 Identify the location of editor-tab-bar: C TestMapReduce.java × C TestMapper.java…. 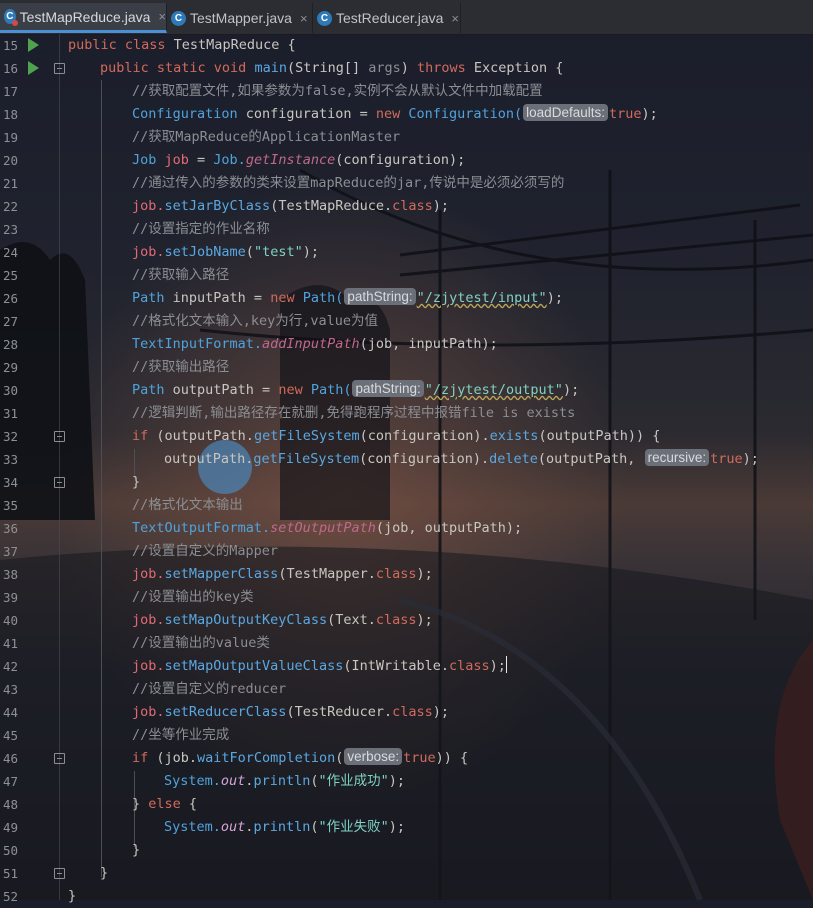
(406, 17).